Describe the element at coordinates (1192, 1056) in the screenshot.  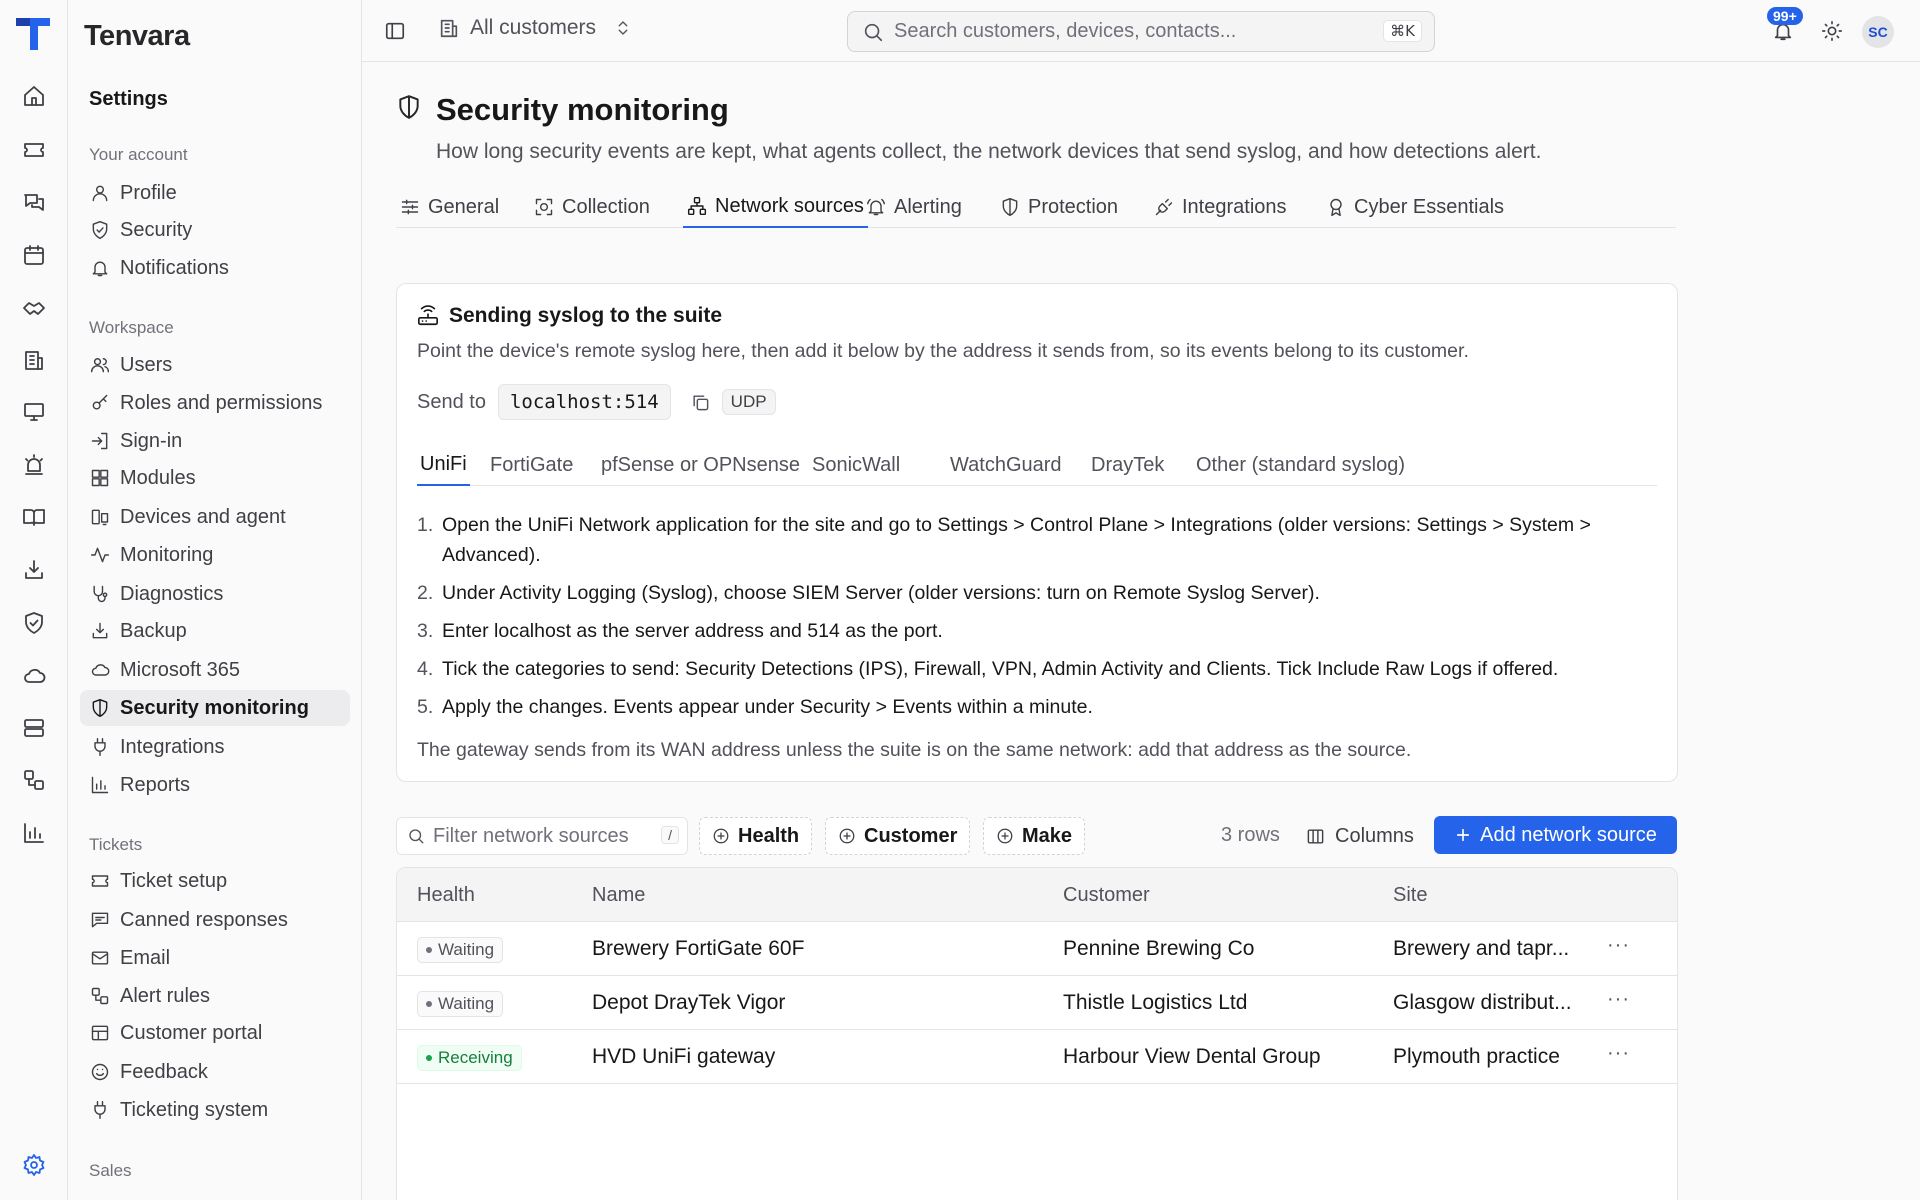
I see `cell-customer: Harbour View Dental Group` at that location.